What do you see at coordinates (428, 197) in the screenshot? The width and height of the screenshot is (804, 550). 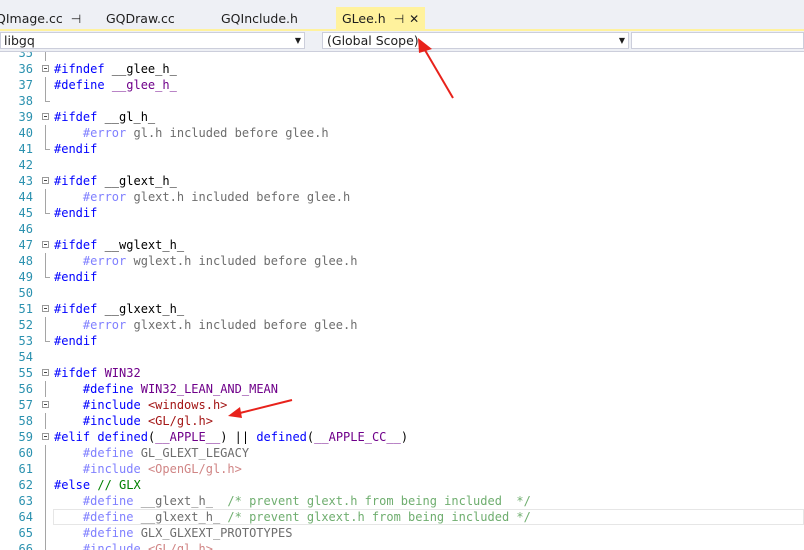 I see `code-text: #error glext.h included before glee.h` at bounding box center [428, 197].